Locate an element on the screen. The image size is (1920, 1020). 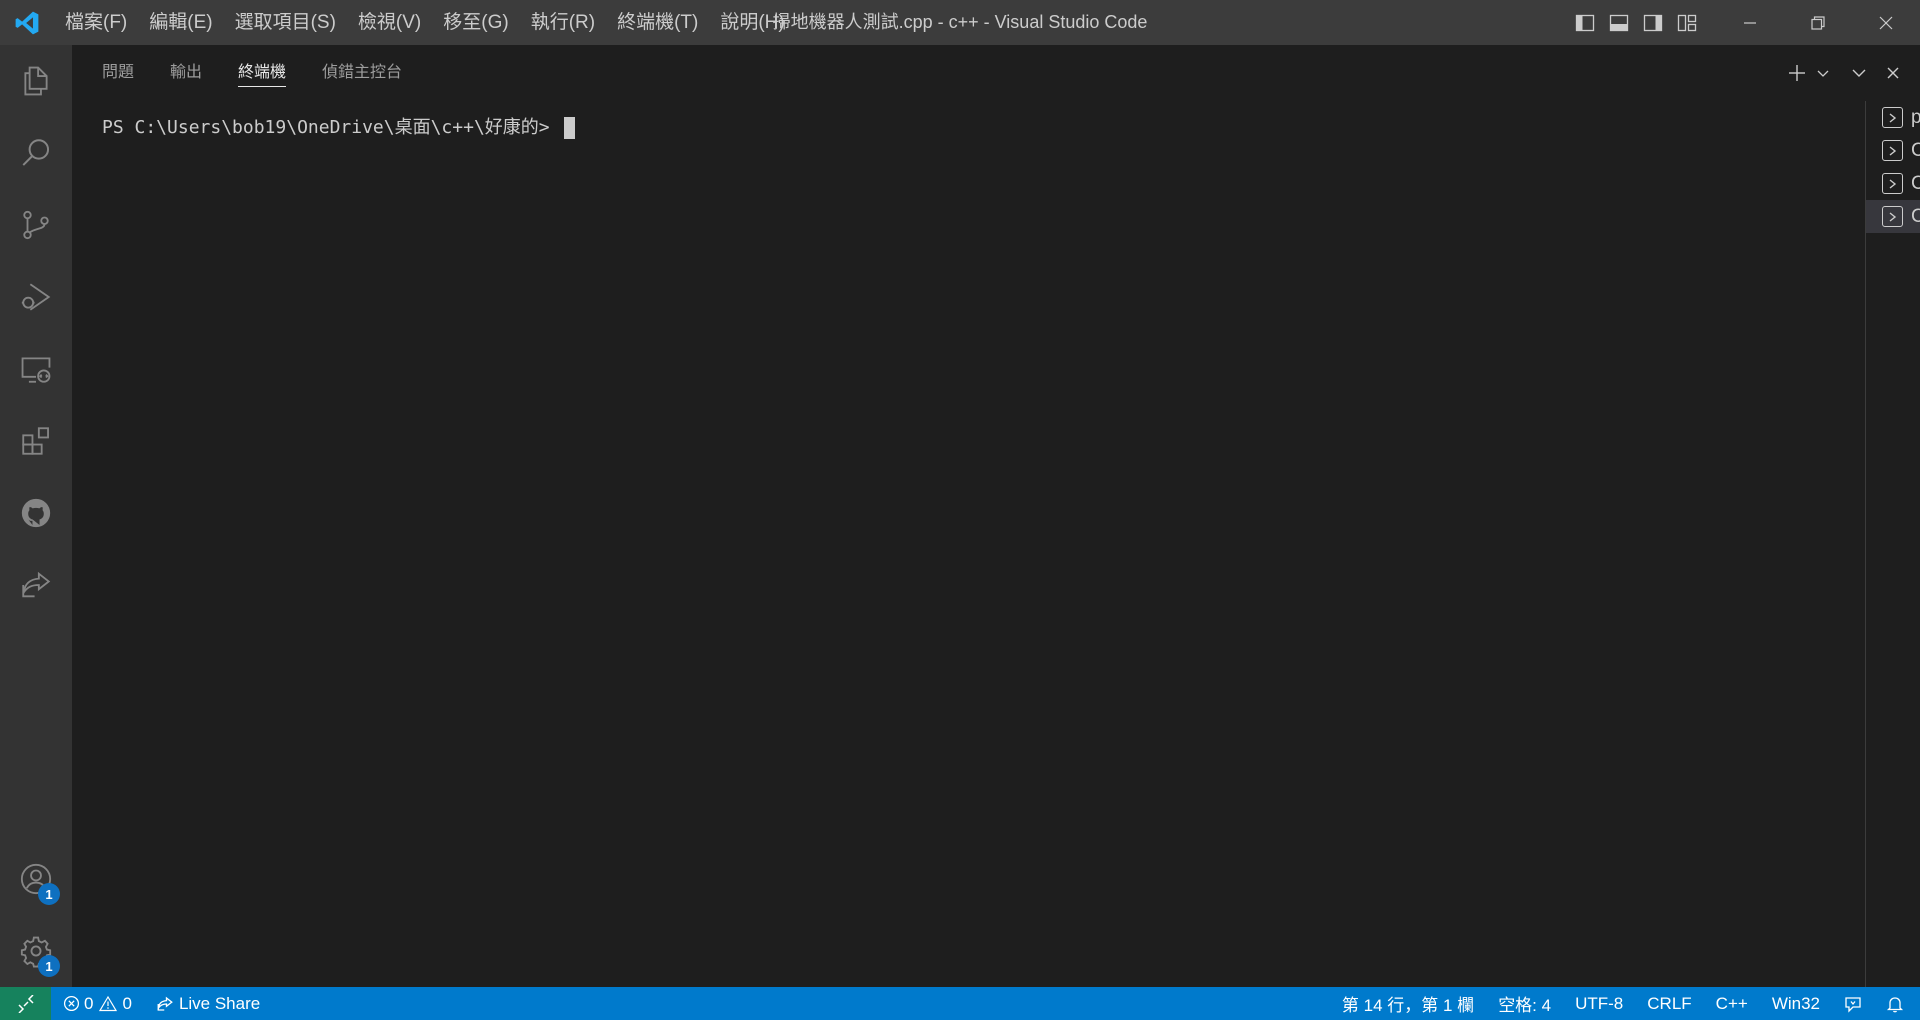
terminal-tabs-list: powe... Code Code Code is located at coordinates (1892, 544).